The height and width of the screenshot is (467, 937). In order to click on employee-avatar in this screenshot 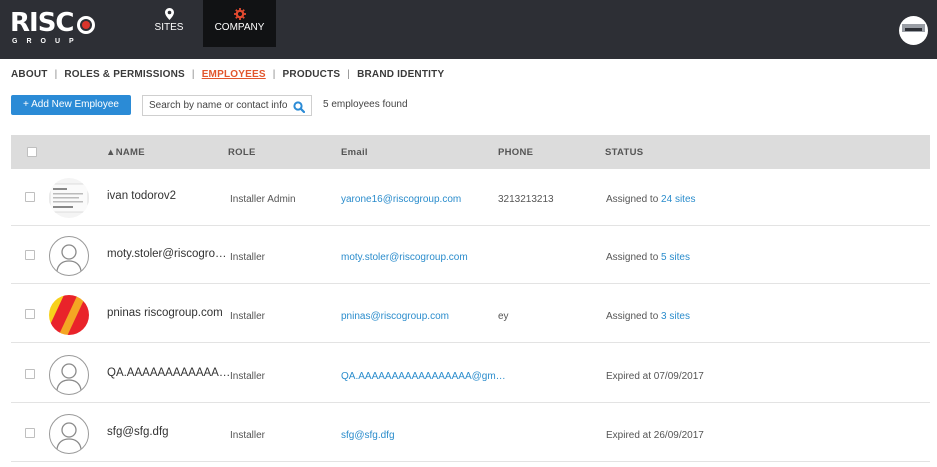, I will do `click(69, 198)`.